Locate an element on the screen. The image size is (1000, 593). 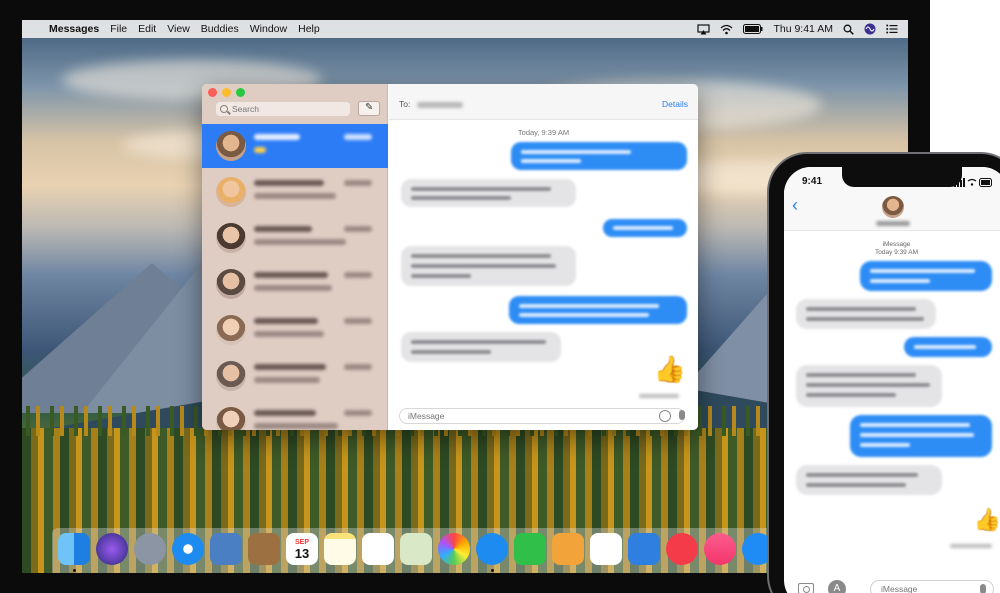
notes-icon is located at coordinates (340, 549).